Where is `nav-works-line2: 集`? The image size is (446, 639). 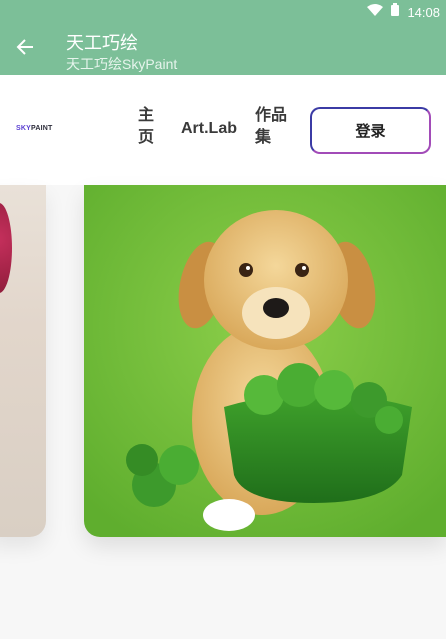 nav-works-line2: 集 is located at coordinates (263, 137).